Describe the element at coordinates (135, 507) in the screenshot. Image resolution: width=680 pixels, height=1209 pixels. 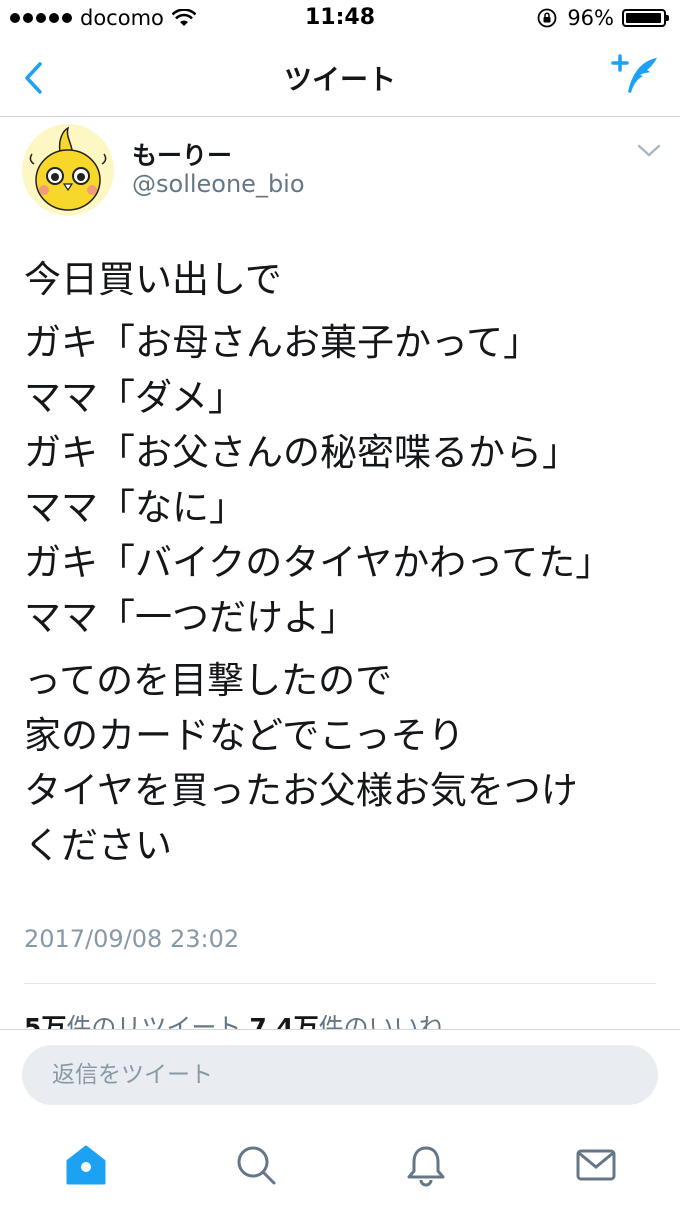
I see `tweet-line: ママ「なに」` at that location.